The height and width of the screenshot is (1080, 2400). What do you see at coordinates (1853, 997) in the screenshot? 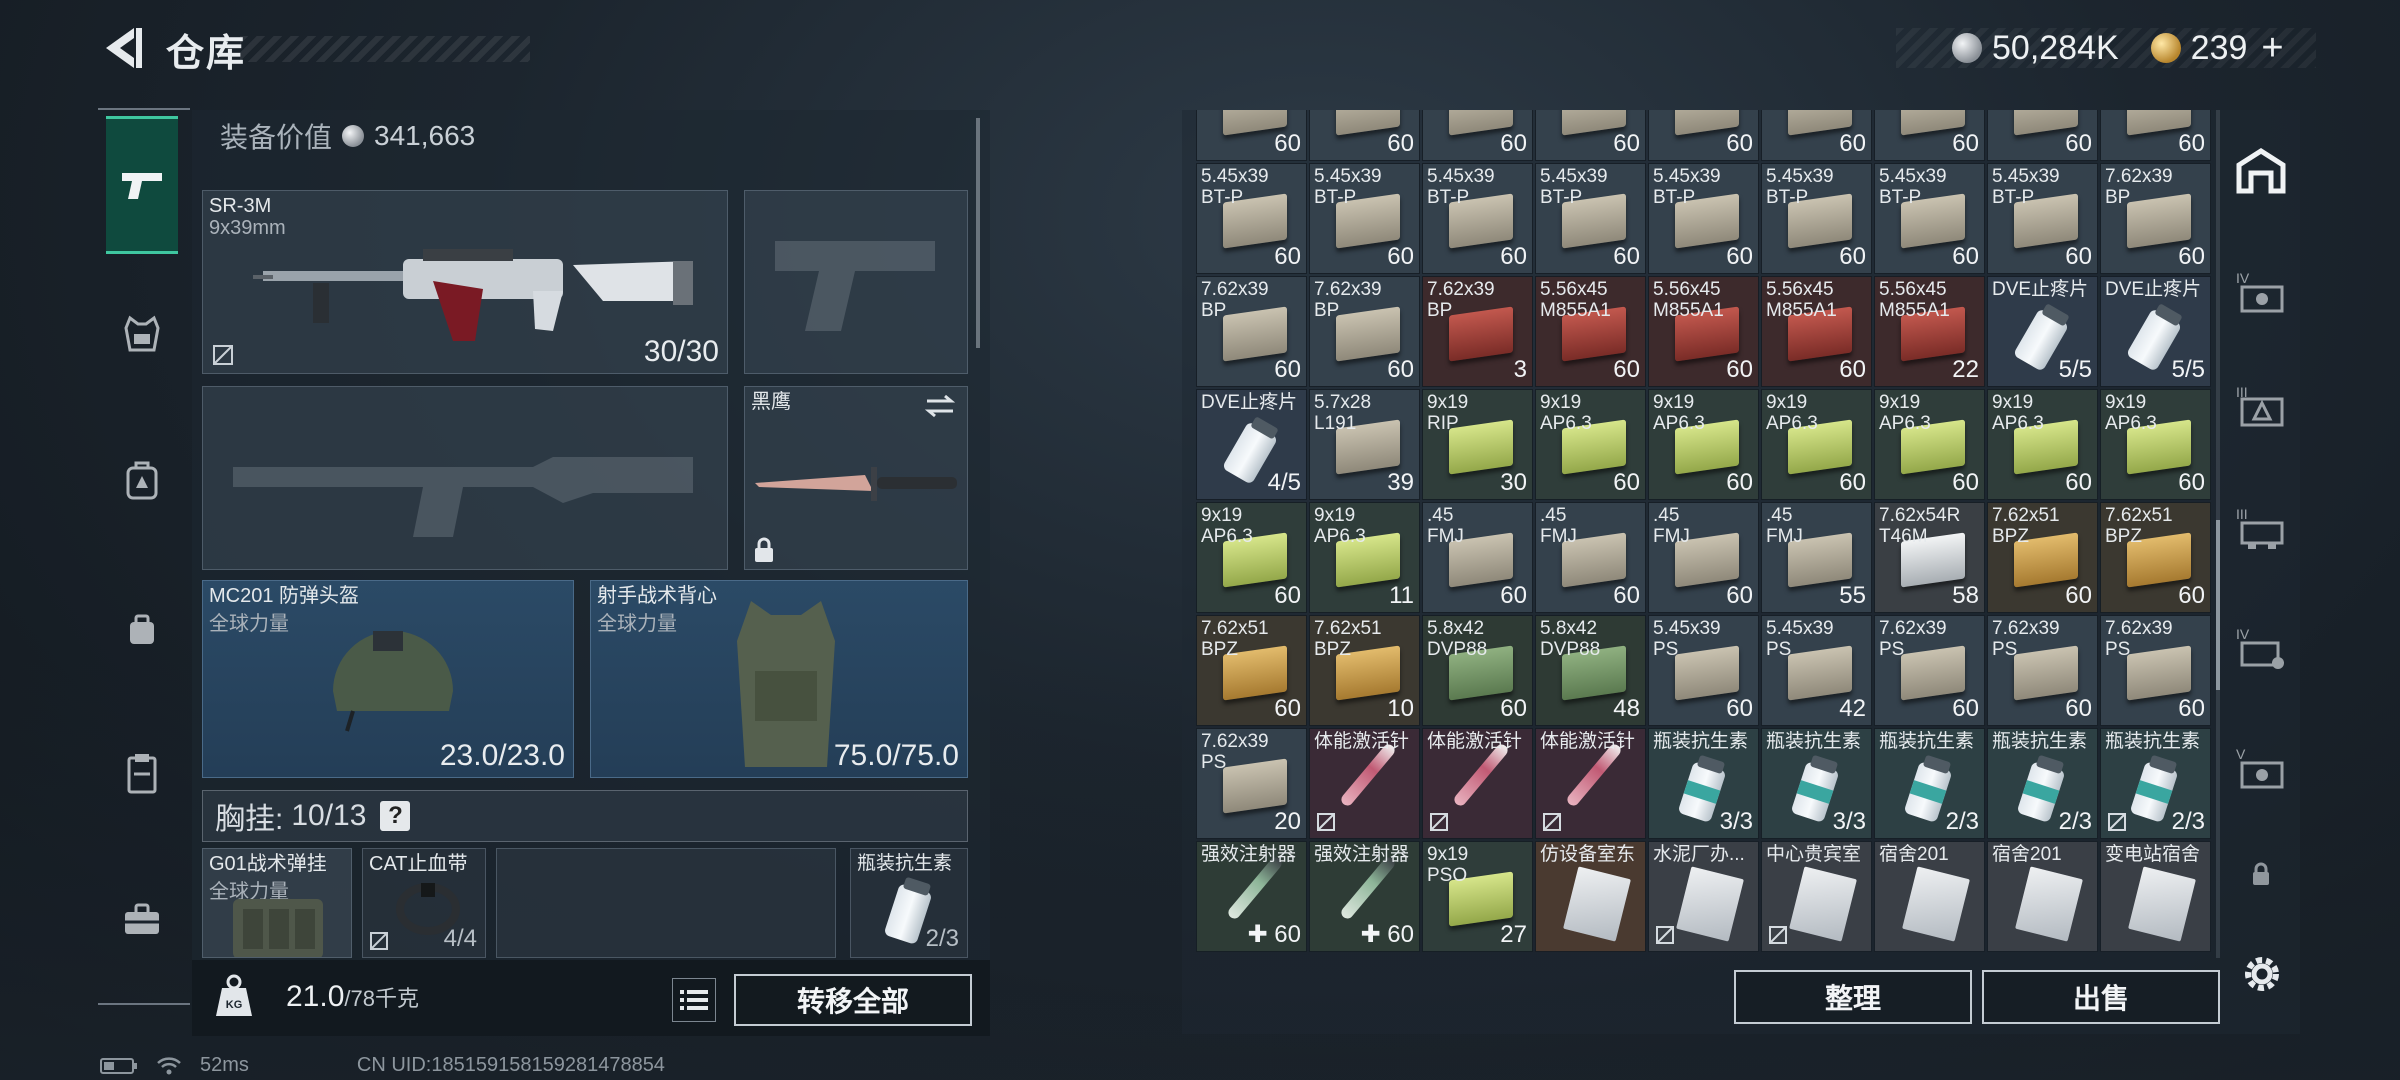
I see `sort-button: 整理` at bounding box center [1853, 997].